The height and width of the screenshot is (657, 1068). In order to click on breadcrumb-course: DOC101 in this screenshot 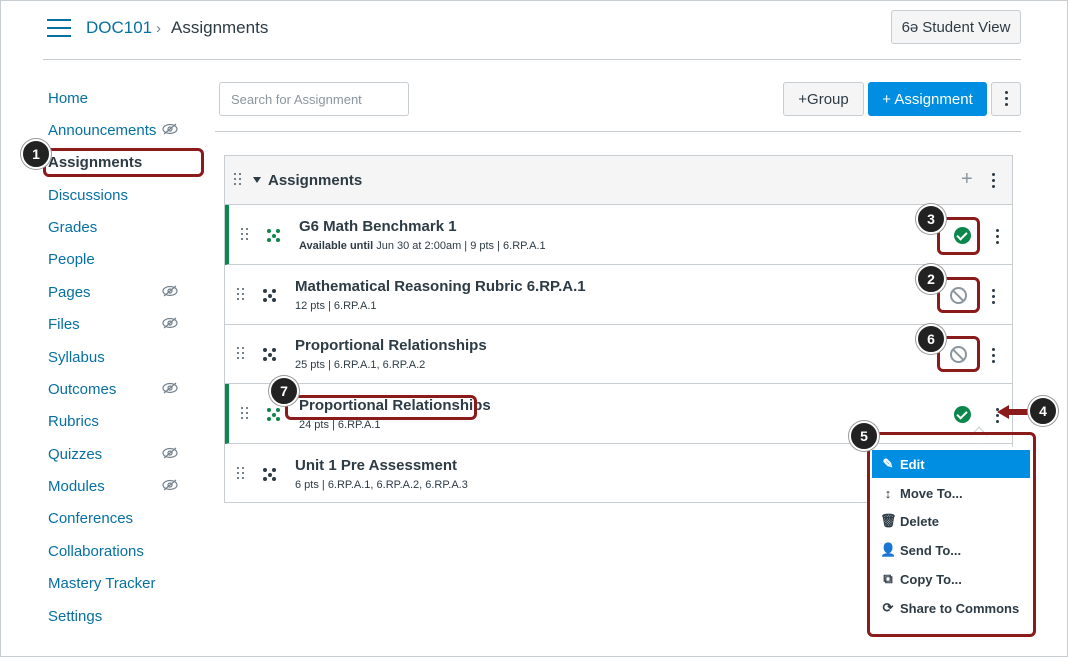, I will do `click(119, 28)`.